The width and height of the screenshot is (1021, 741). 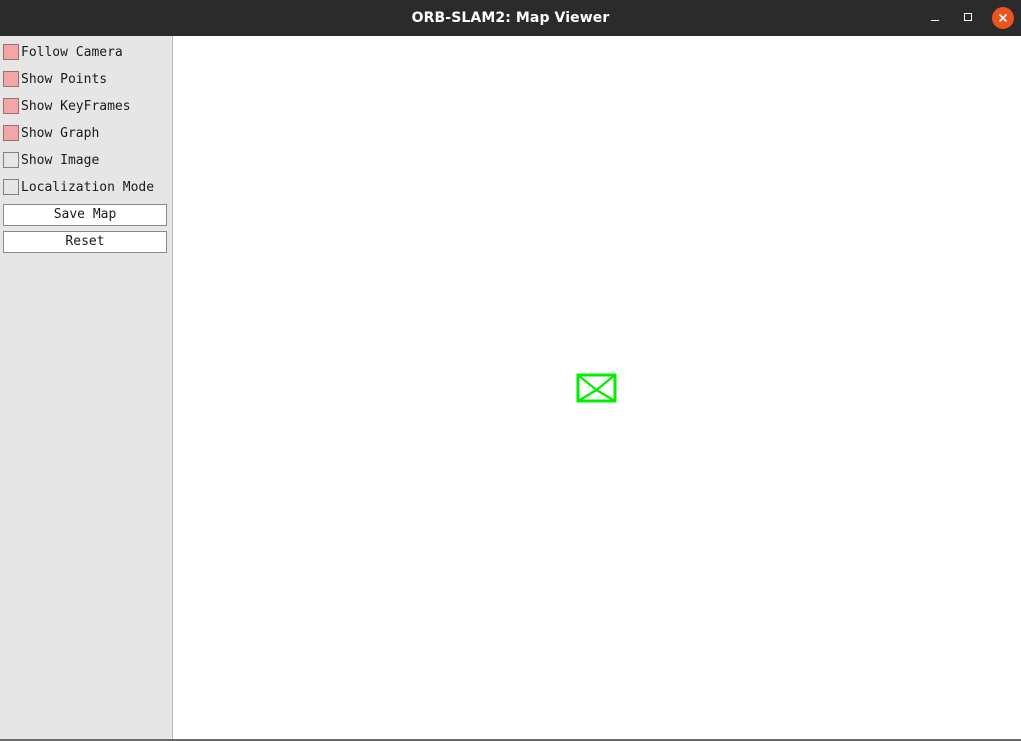 I want to click on save-map-button: Save Map, so click(x=85, y=215).